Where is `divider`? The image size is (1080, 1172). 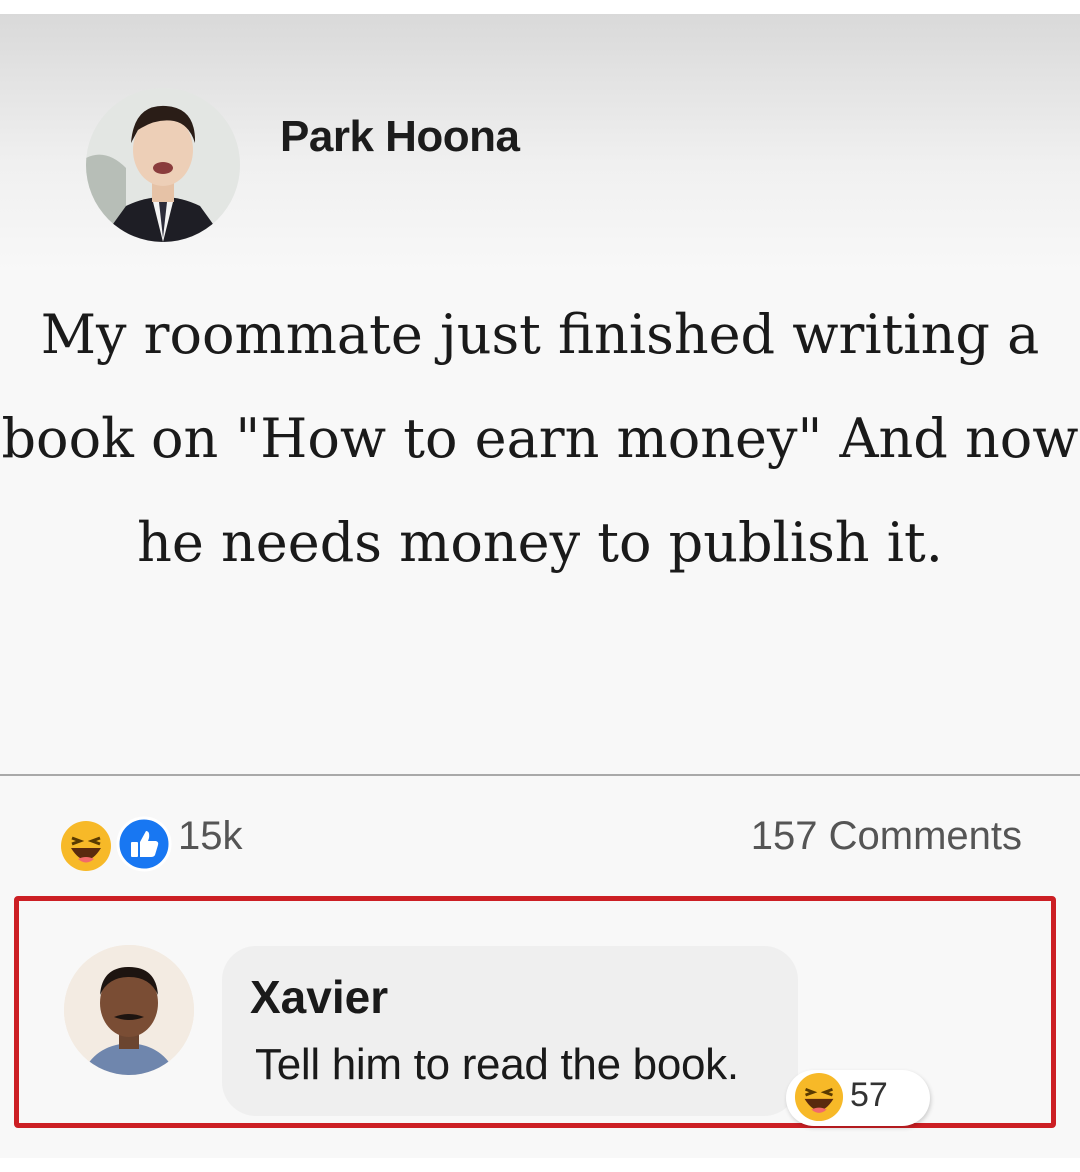
divider is located at coordinates (540, 775).